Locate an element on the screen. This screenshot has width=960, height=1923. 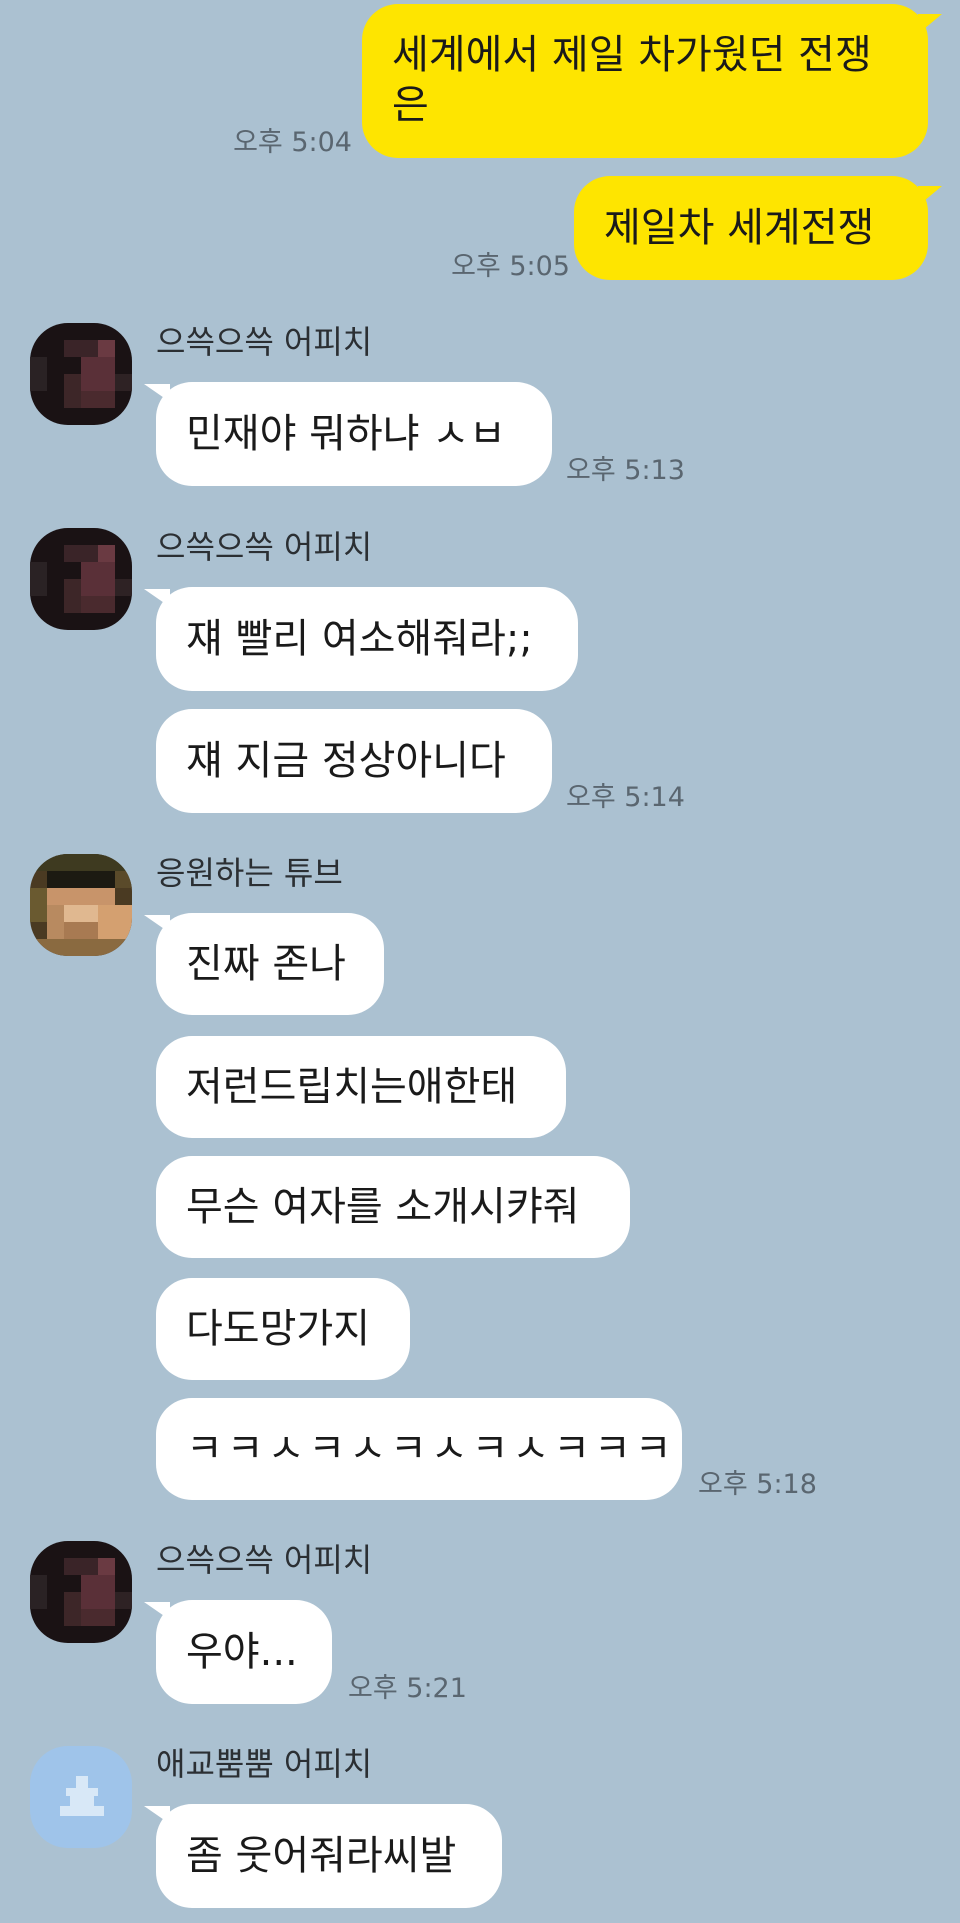
message-text: ㅋㅋㅅㅋㅅㅋㅅㅋㅅㅋㅋㅋ is located at coordinates (431, 1449).